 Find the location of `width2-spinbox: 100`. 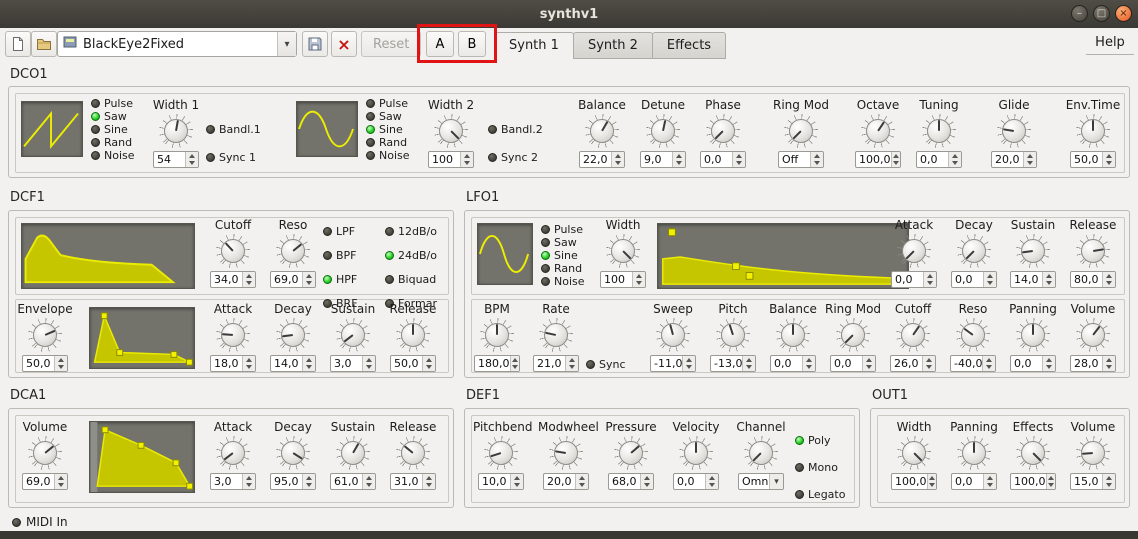

width2-spinbox: 100 is located at coordinates (451, 159).